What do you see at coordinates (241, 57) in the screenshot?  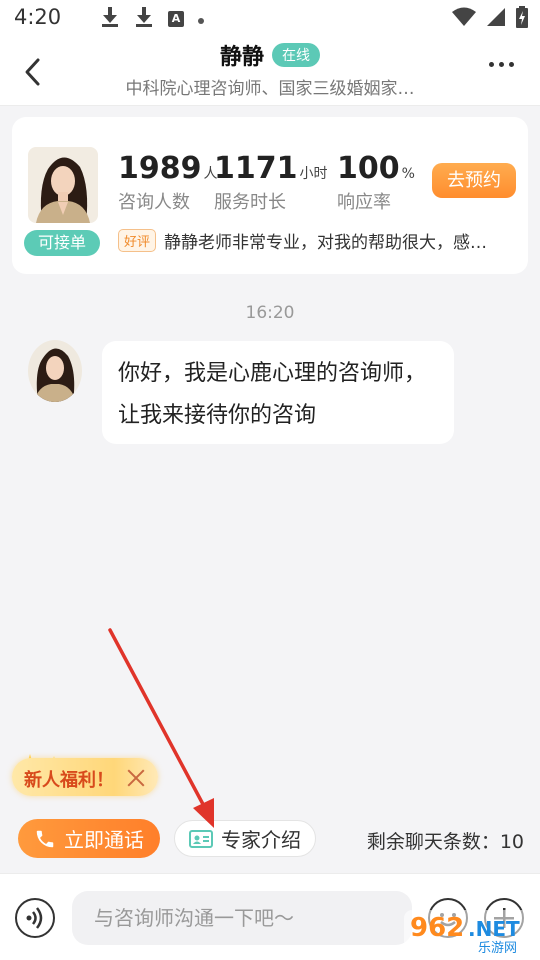 I see `counselor-name: 静静` at bounding box center [241, 57].